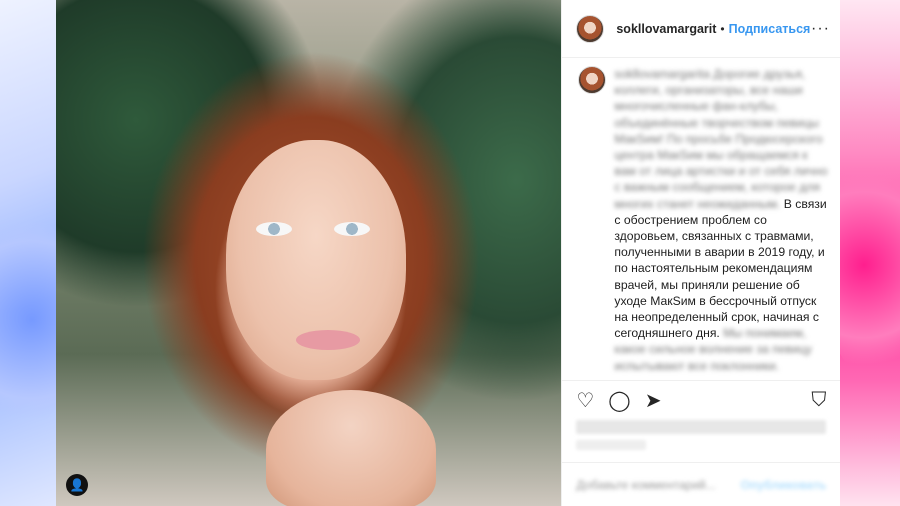 The width and height of the screenshot is (900, 506). I want to click on photo-hand, so click(351, 448).